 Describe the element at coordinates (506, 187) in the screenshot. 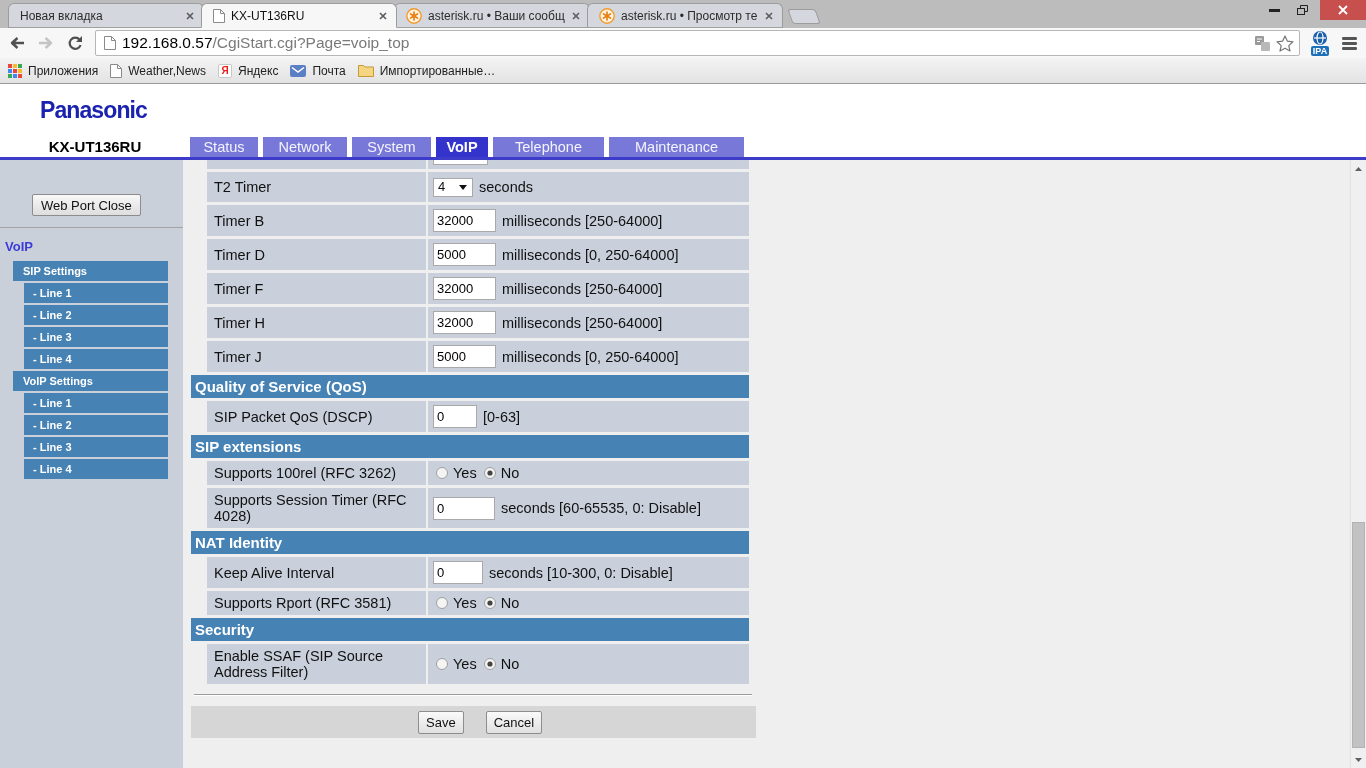

I see `field-hint: seconds` at that location.